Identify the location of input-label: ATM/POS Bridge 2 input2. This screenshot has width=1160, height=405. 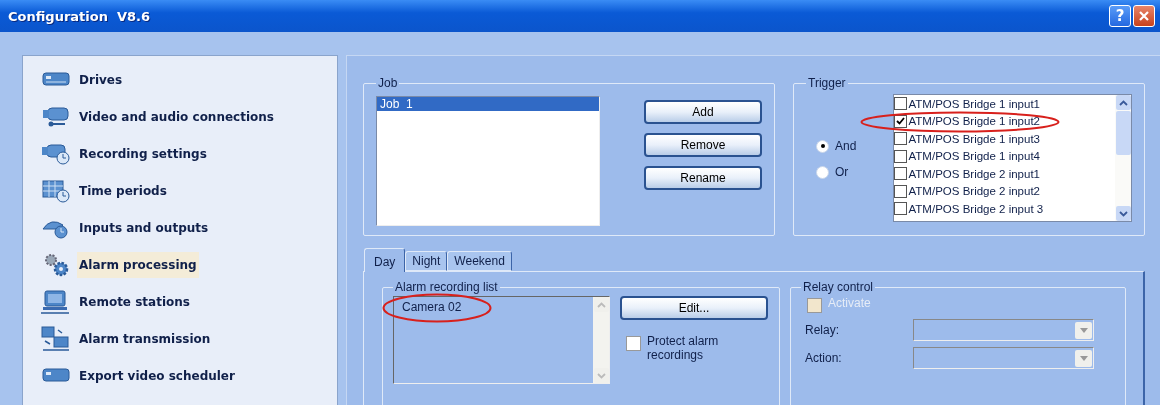
(974, 191).